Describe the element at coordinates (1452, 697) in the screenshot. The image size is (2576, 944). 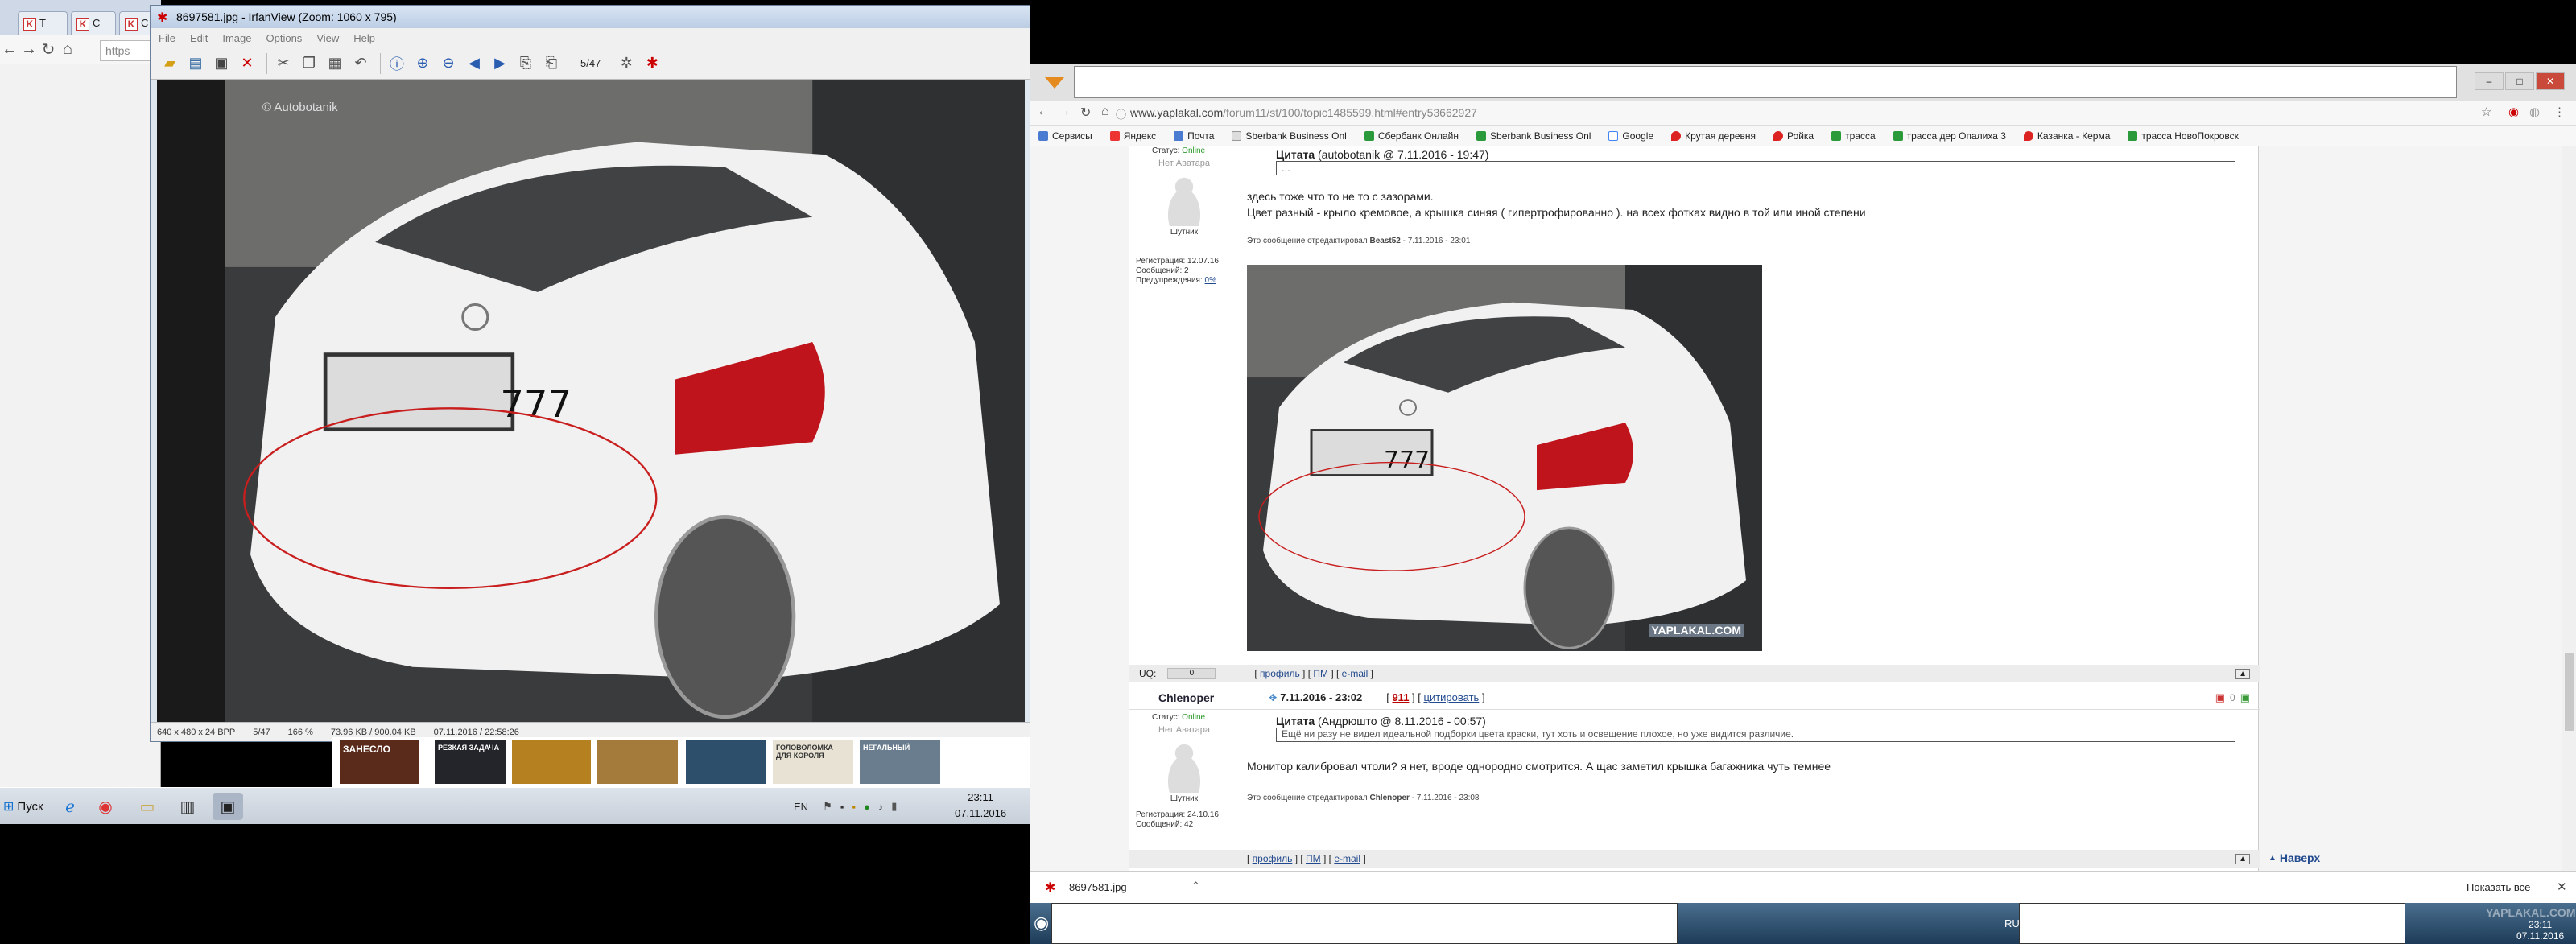
I see `quote-action-link: цитировать` at that location.